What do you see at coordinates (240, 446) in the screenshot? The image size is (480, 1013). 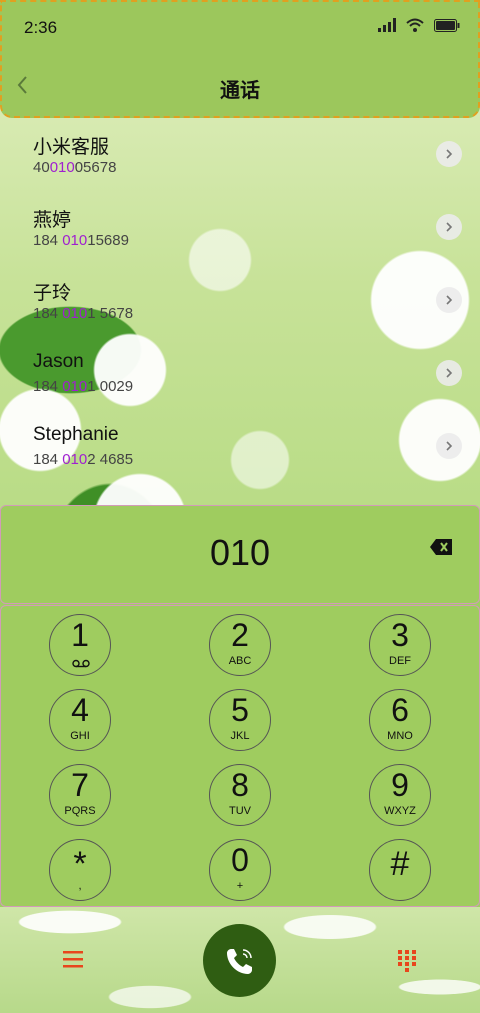 I see `contact-row: Stephanie 184 0102 4685` at bounding box center [240, 446].